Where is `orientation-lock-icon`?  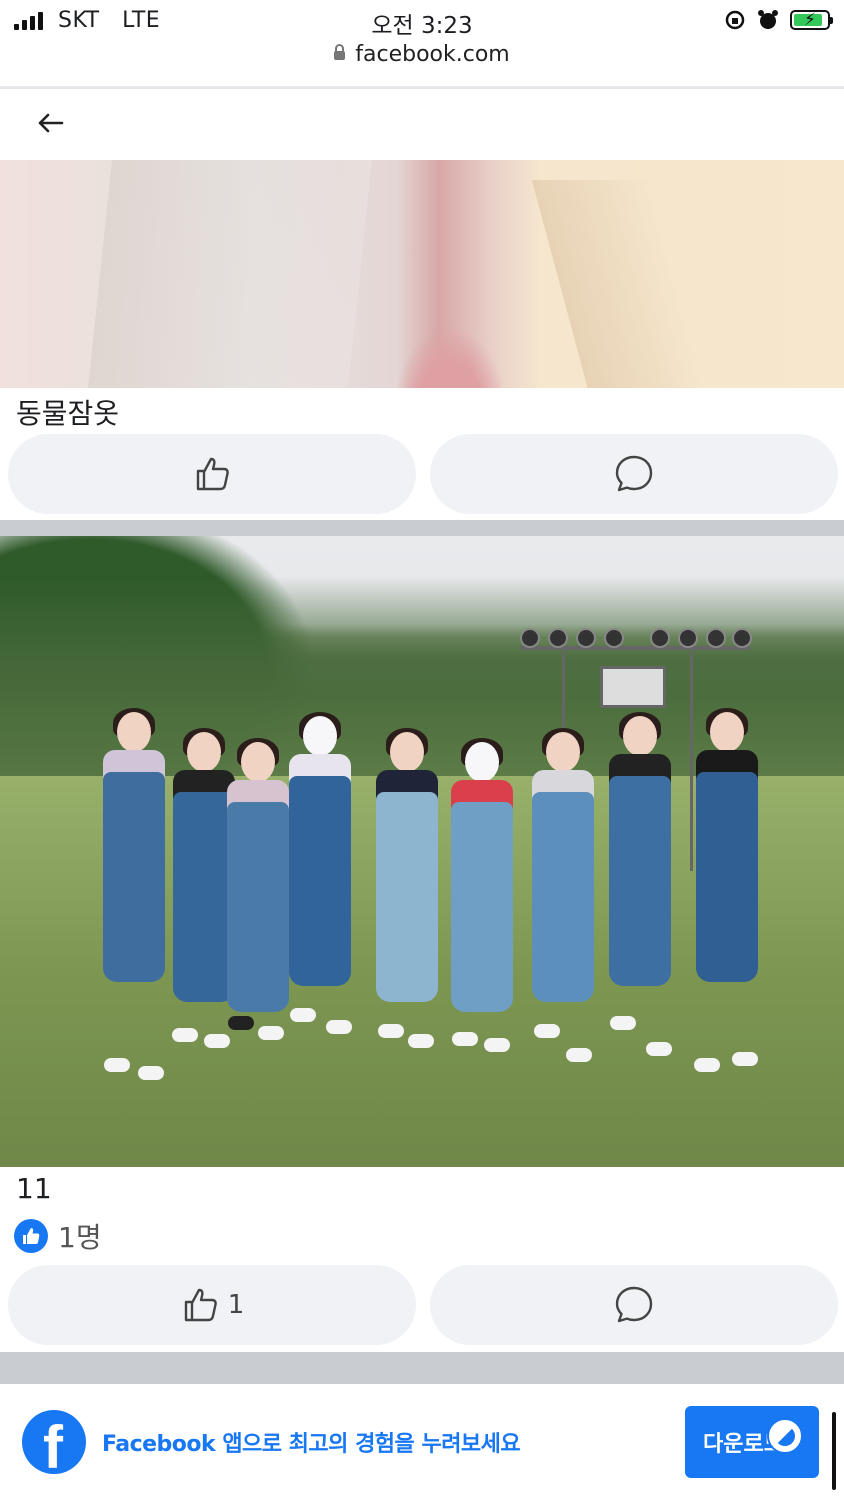
orientation-lock-icon is located at coordinates (735, 20).